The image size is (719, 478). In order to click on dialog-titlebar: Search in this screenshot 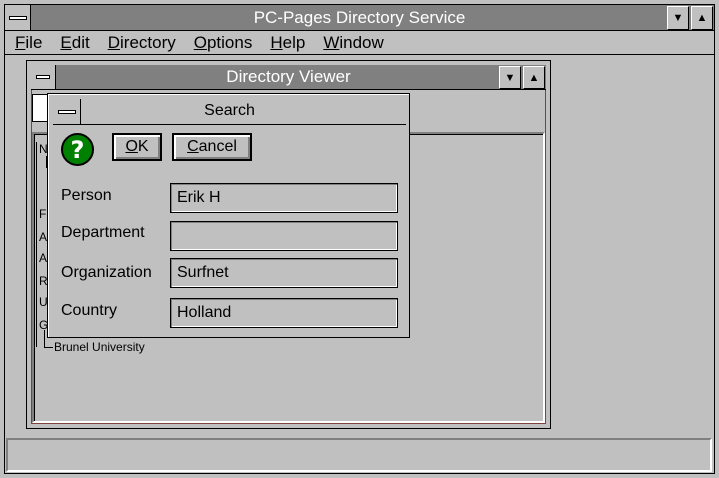, I will do `click(229, 111)`.